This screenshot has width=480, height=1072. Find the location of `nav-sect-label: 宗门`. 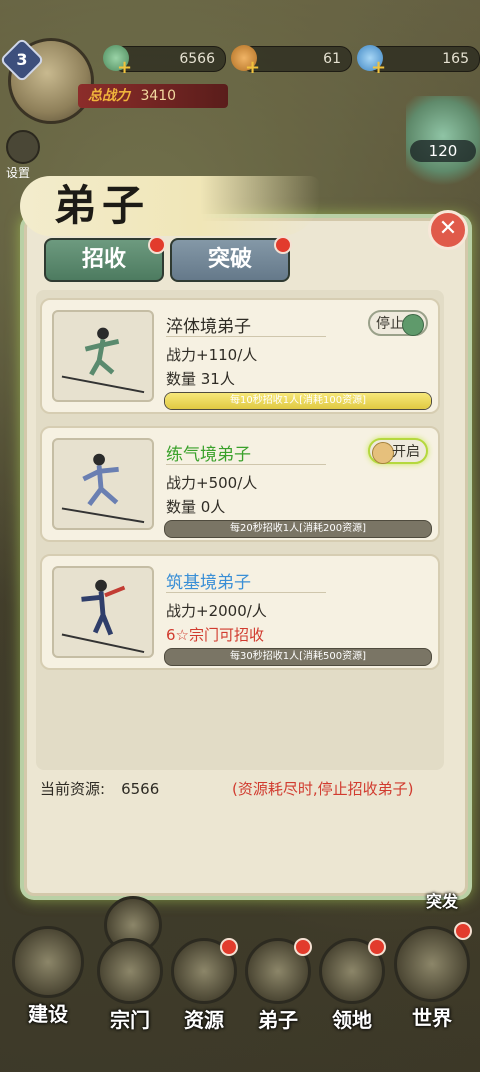

nav-sect-label: 宗门 is located at coordinates (130, 1020).